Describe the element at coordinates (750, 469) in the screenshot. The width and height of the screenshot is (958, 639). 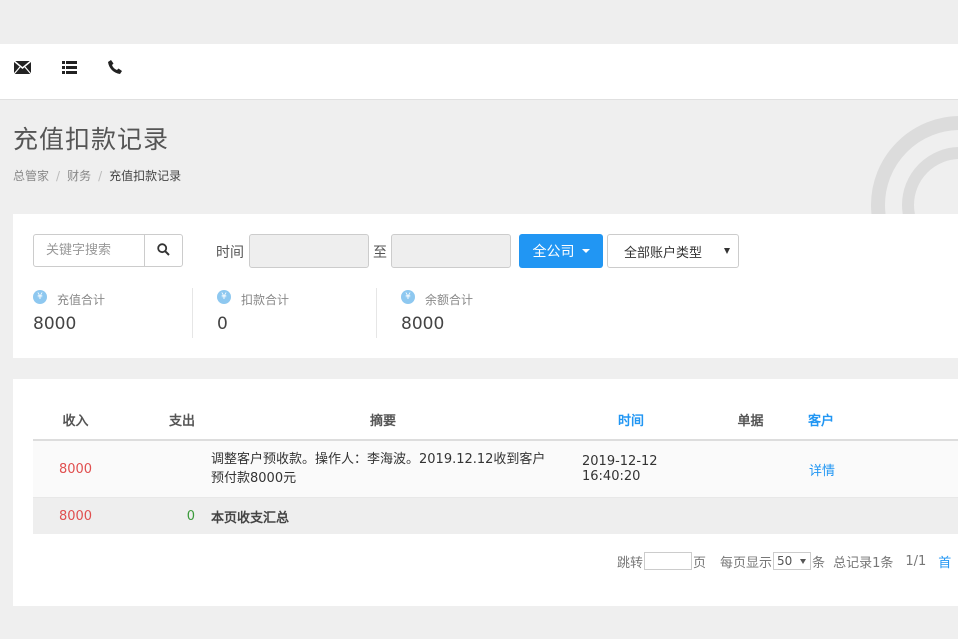
I see `voucher-cell` at that location.